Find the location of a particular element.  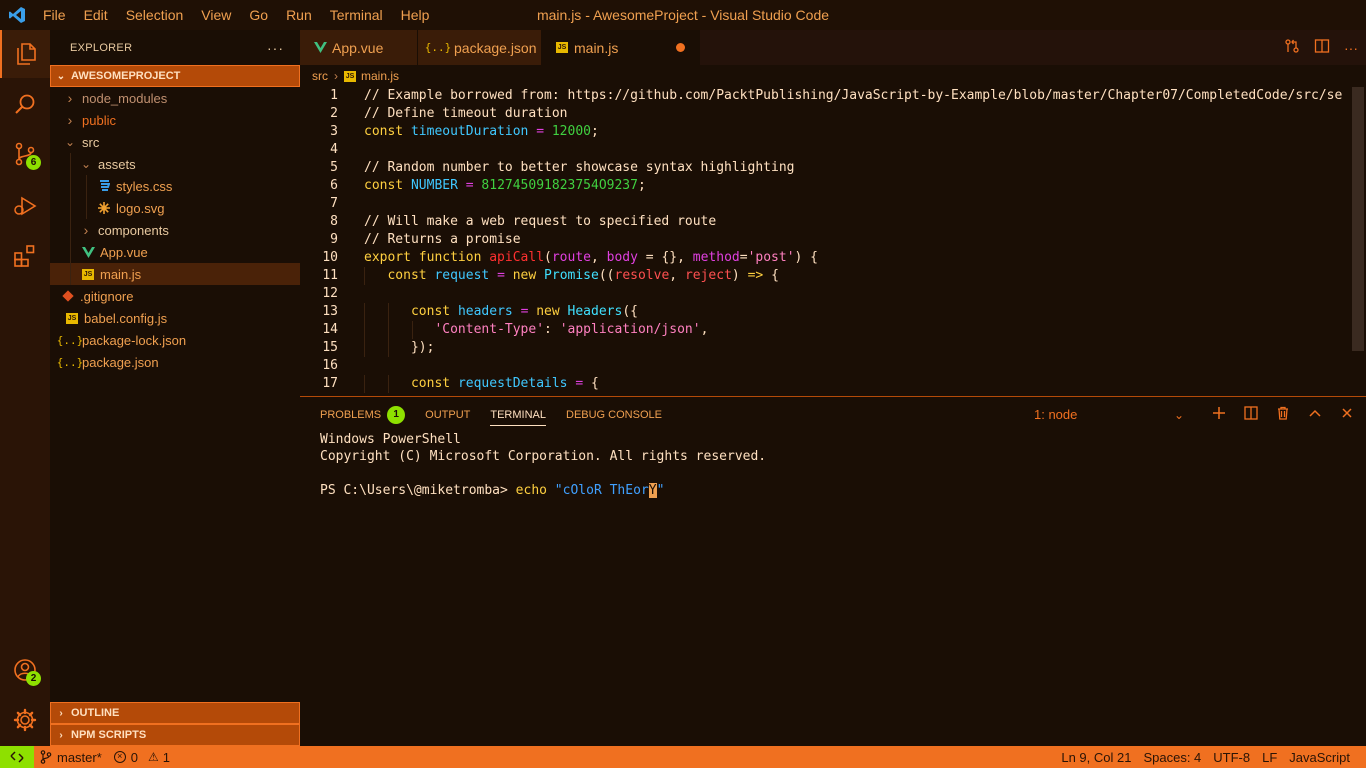

tree-item: › node_modules is located at coordinates (175, 98).